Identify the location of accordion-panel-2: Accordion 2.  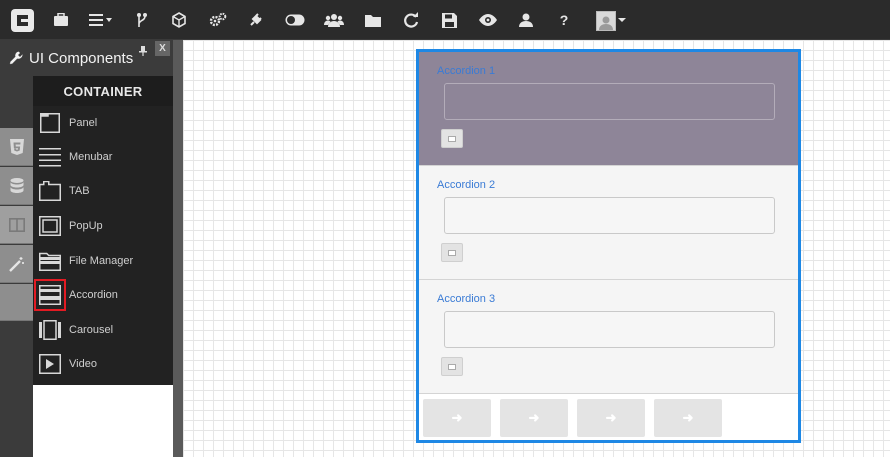
(608, 223).